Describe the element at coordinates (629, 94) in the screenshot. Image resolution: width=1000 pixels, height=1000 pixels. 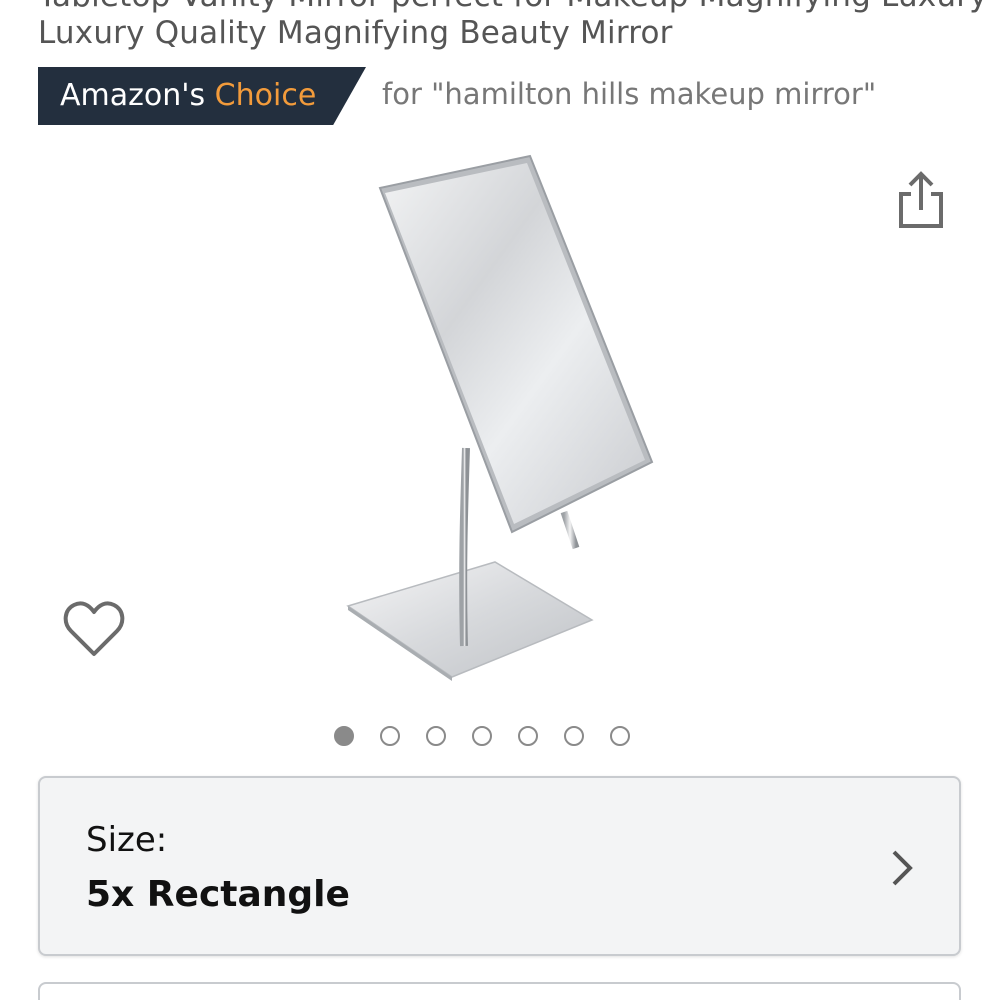
I see `badge-query-text: for "hamilton hills makeup mirror"` at that location.